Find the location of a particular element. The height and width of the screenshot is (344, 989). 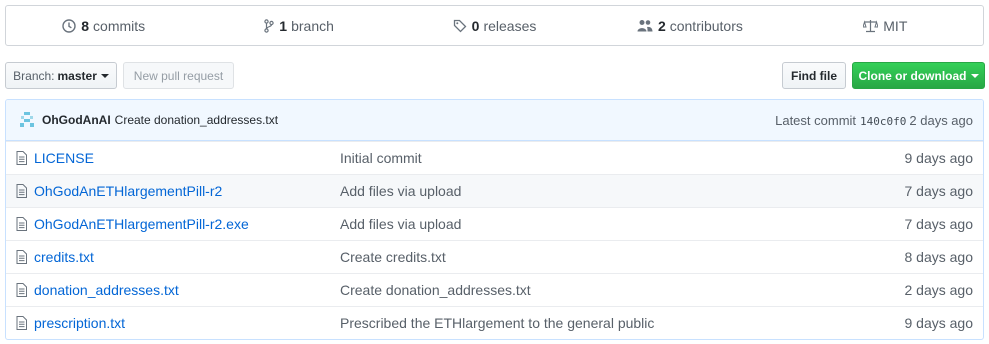

branch-key: Branch: is located at coordinates (34, 75).